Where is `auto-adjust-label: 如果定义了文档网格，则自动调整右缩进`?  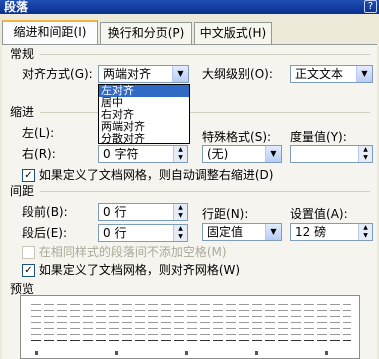
auto-adjust-label: 如果定义了文档网格，则自动调整右缩进 is located at coordinates (146, 175).